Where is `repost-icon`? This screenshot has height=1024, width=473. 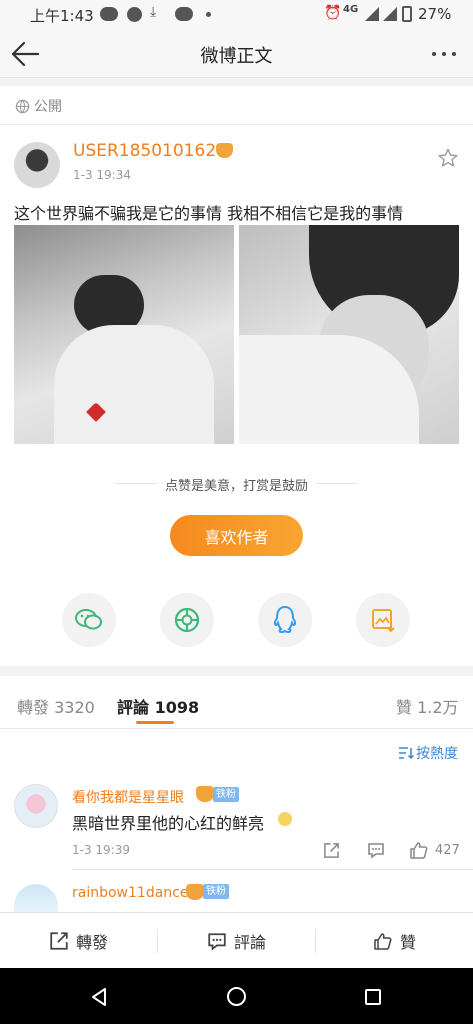 repost-icon is located at coordinates (59, 941).